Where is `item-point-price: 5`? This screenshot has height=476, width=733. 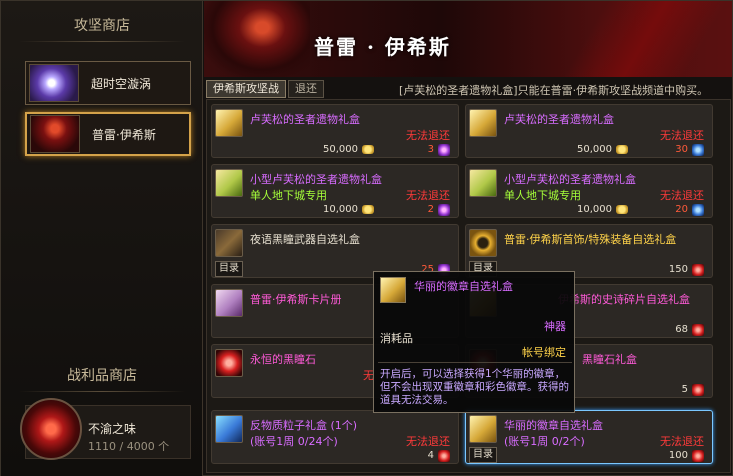
item-point-price: 5 is located at coordinates (684, 389).